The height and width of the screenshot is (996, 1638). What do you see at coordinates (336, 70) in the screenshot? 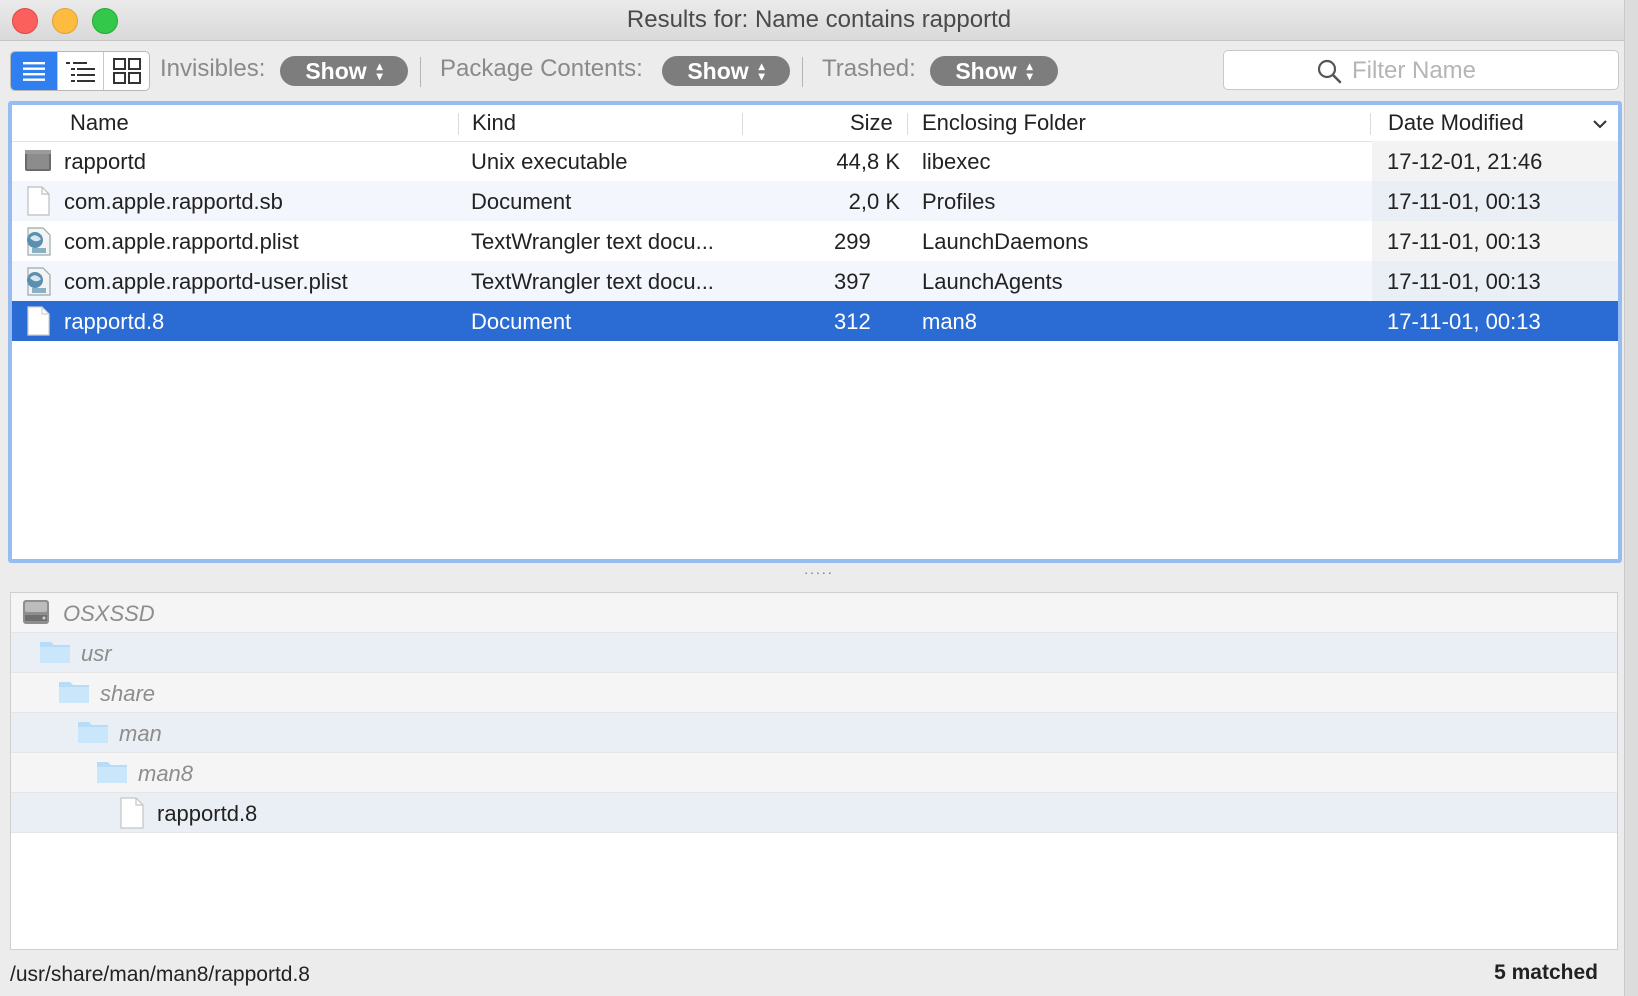
I see `invisibles-value: Show` at bounding box center [336, 70].